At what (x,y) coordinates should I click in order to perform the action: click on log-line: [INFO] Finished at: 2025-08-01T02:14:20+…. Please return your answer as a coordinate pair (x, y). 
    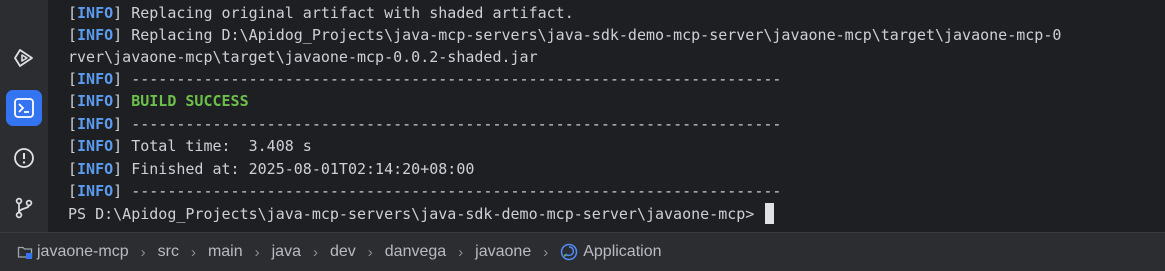
    Looking at the image, I should click on (271, 169).